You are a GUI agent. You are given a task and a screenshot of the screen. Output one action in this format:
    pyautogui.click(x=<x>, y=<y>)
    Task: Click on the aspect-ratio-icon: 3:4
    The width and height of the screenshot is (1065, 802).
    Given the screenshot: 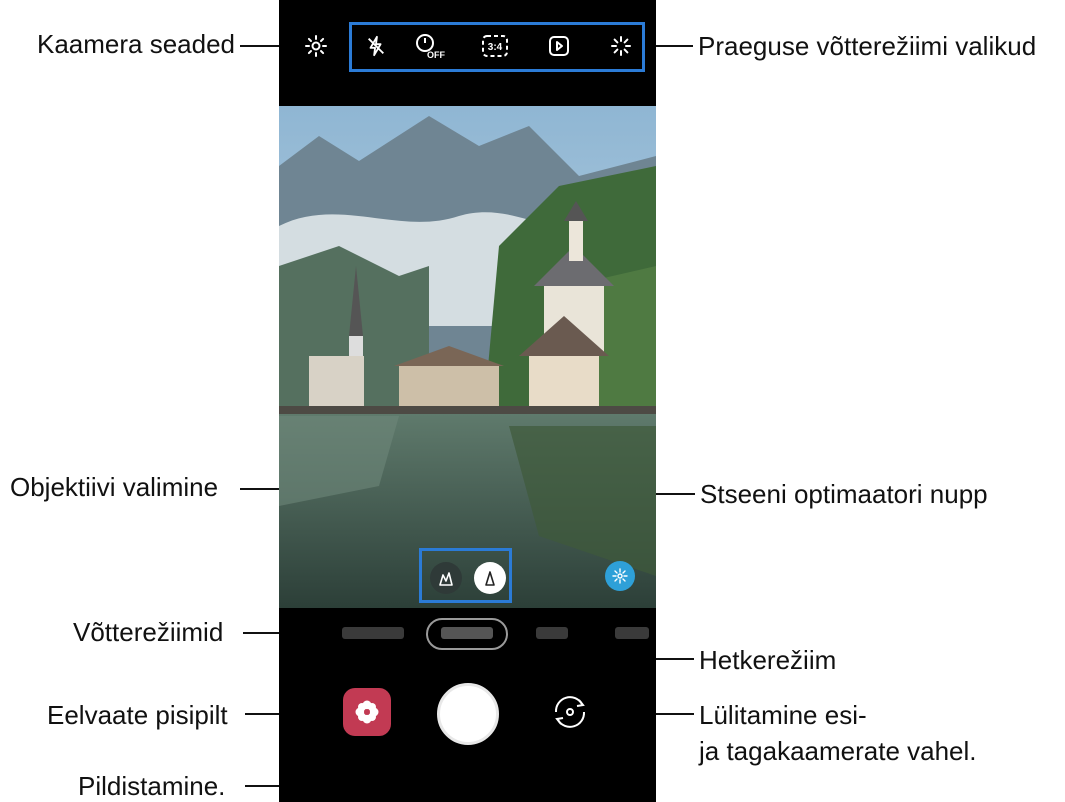 What is the action you would take?
    pyautogui.click(x=495, y=46)
    